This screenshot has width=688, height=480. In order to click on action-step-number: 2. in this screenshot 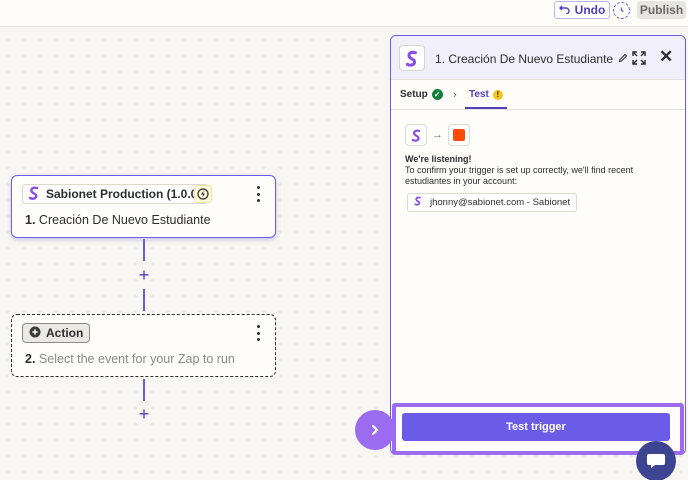, I will do `click(30, 359)`.